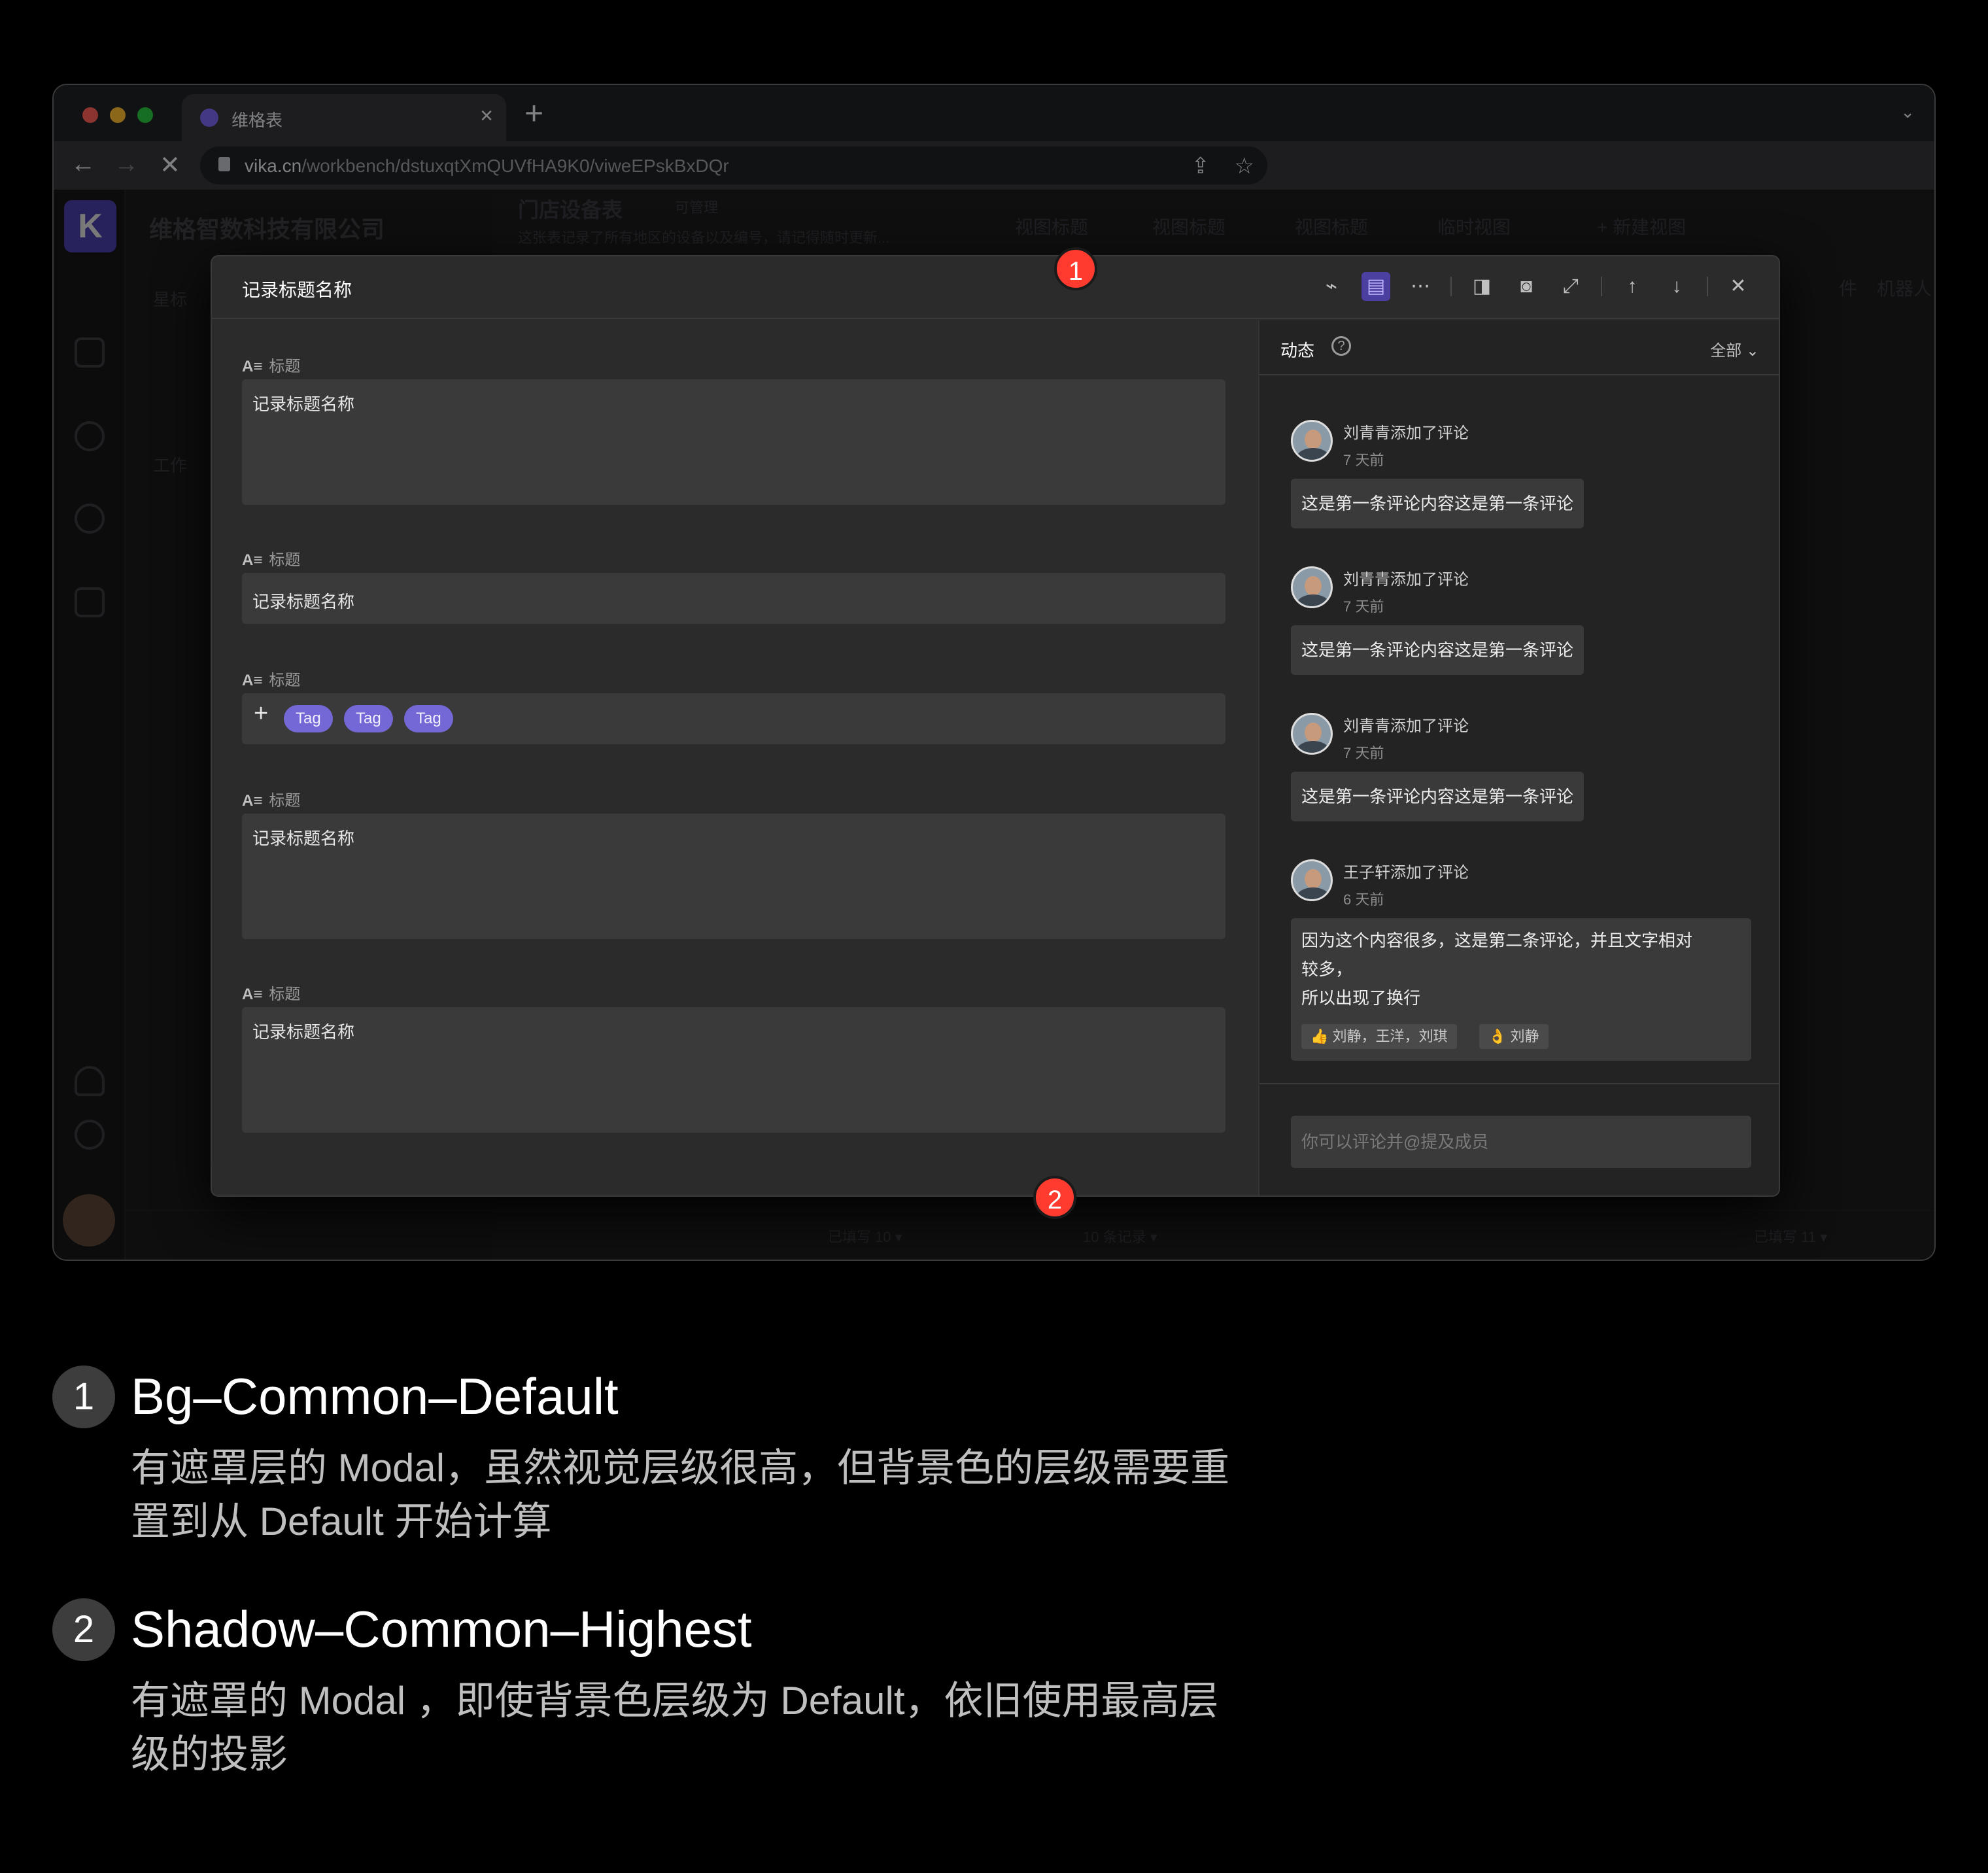 The width and height of the screenshot is (1988, 1873). Describe the element at coordinates (341, 1522) in the screenshot. I see `desc-line: 置到从 Default 开始计算` at that location.